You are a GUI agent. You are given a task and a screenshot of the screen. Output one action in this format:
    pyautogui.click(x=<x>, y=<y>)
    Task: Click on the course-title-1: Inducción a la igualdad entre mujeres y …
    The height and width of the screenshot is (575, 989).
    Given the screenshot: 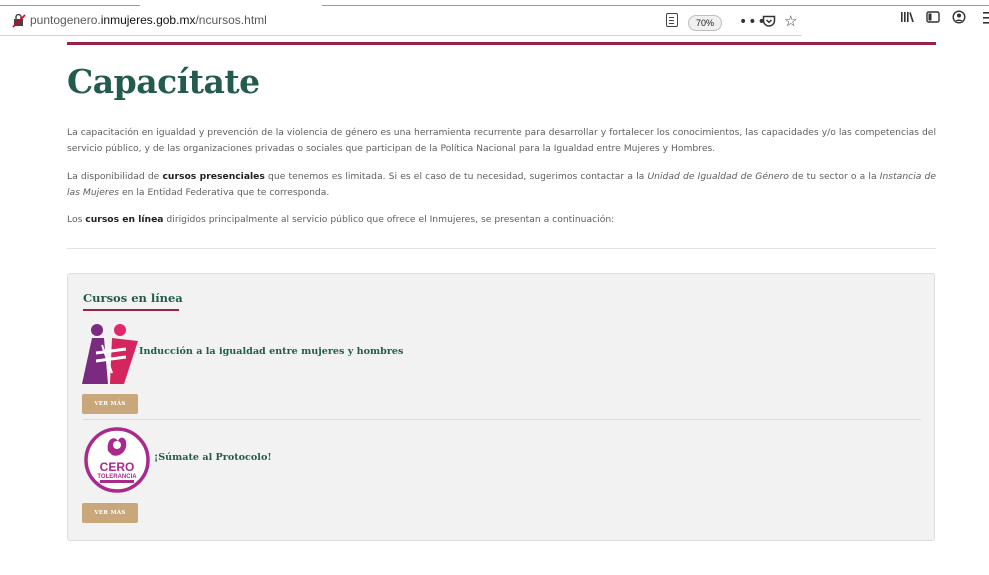 What is the action you would take?
    pyautogui.click(x=271, y=351)
    